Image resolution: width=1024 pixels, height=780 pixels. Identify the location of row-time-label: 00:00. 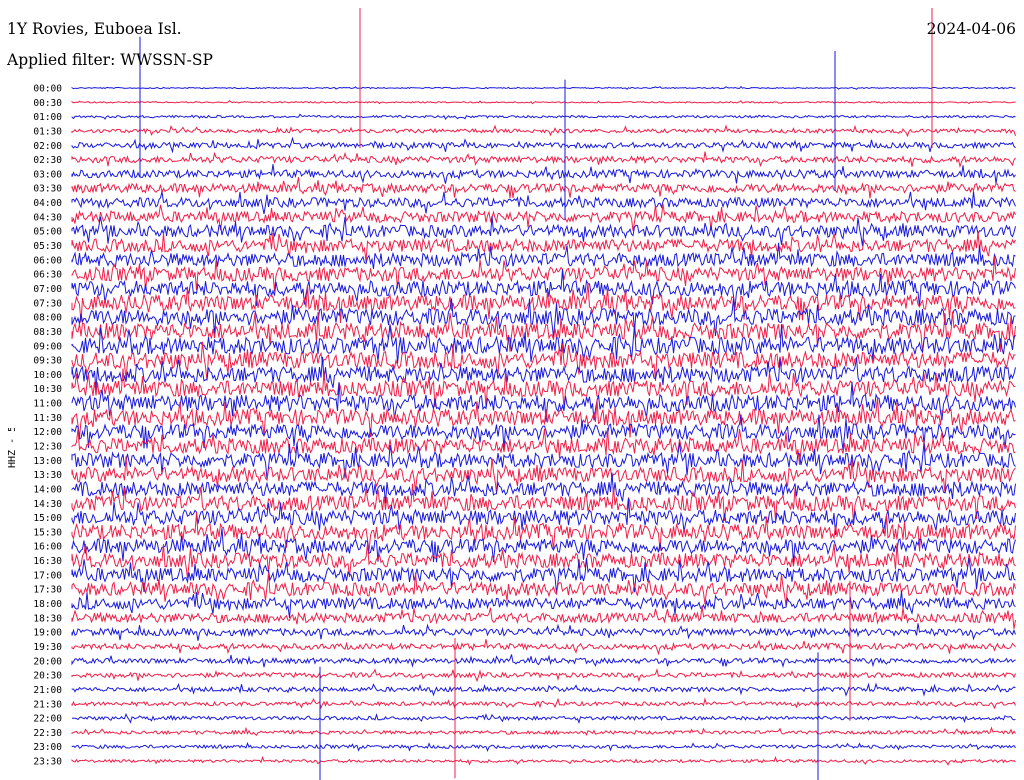
(47, 89).